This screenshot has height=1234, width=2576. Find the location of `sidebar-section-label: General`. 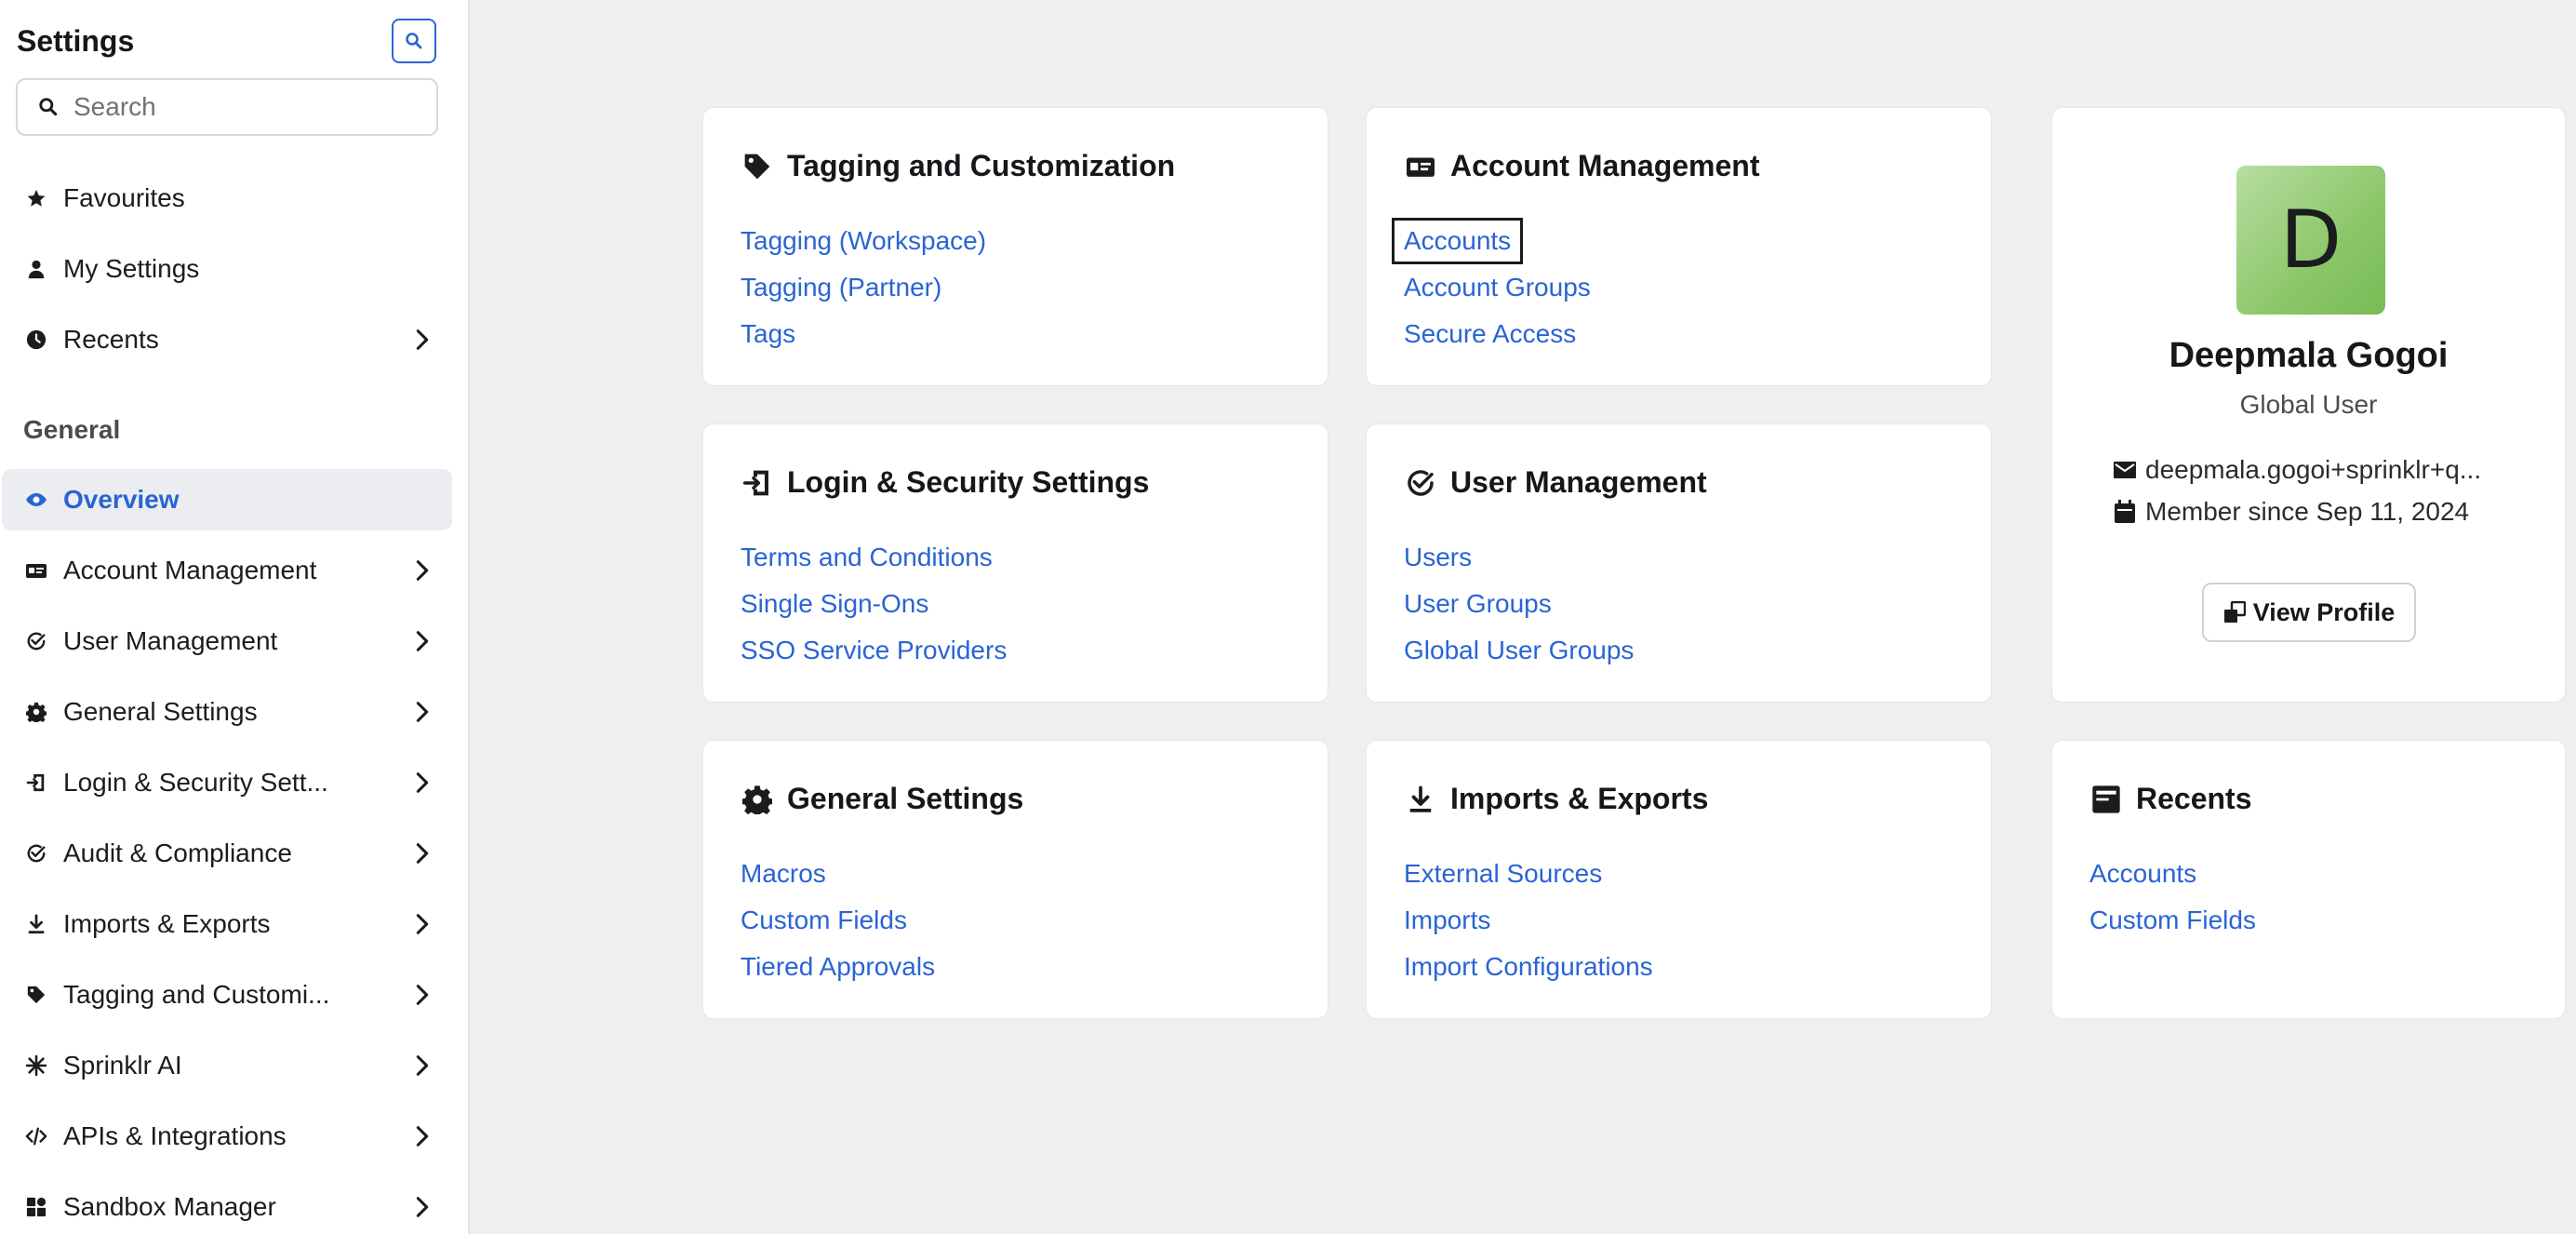

sidebar-section-label: General is located at coordinates (72, 429).